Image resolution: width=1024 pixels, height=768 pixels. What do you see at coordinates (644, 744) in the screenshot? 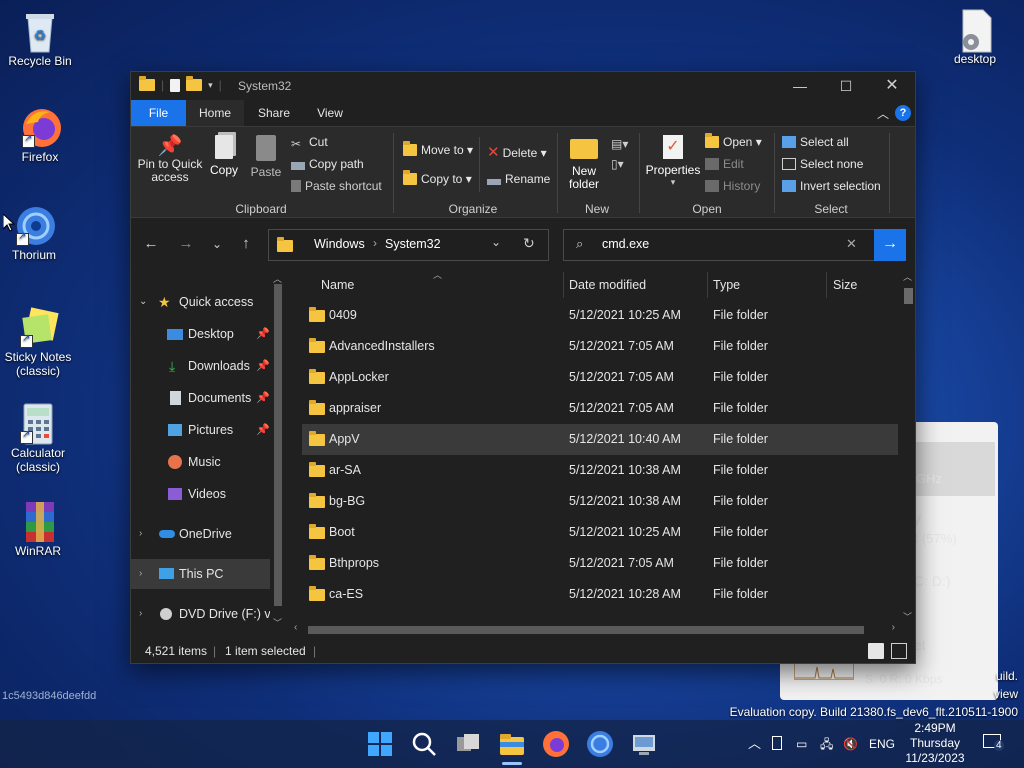
I see `taskbar-control-panel` at bounding box center [644, 744].